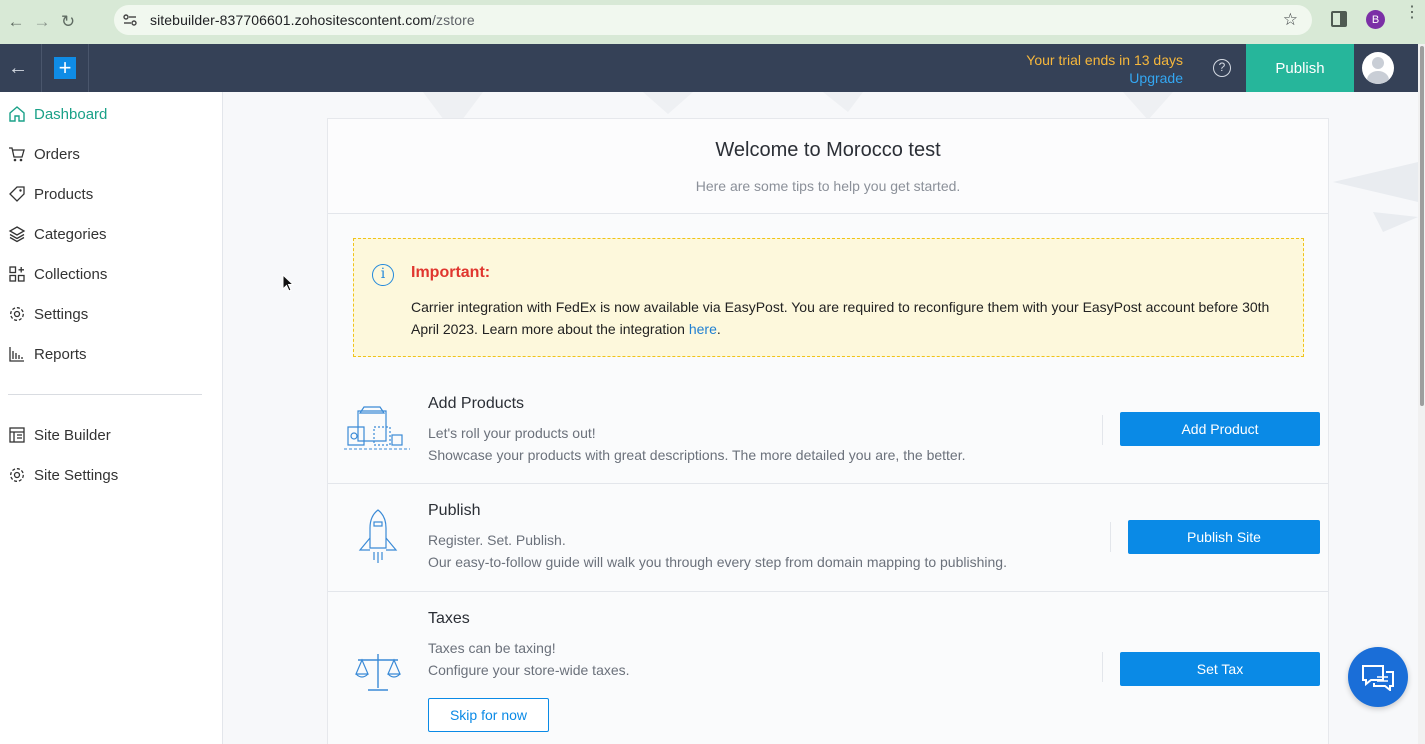 The width and height of the screenshot is (1425, 744). What do you see at coordinates (1096, 78) in the screenshot?
I see `upgrade-link: Upgrade` at bounding box center [1096, 78].